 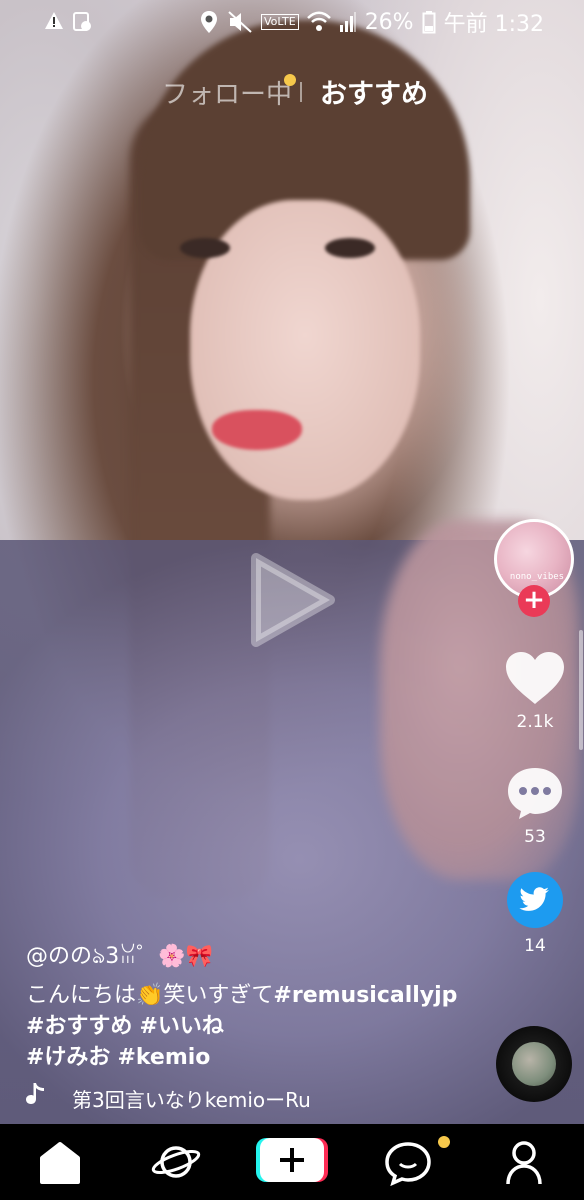 I want to click on create-plus-icon, so click(x=292, y=1160).